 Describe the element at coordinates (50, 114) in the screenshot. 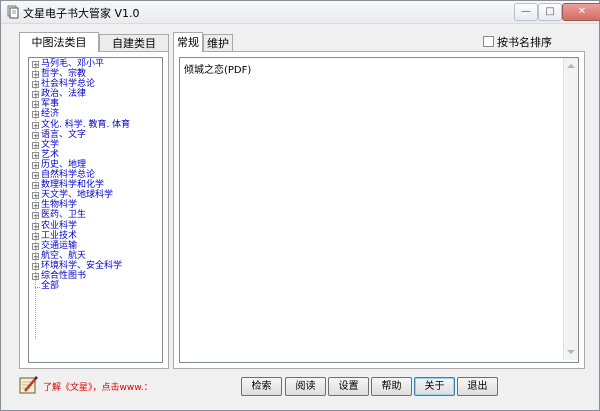

I see `tree-item-label: 经济` at that location.